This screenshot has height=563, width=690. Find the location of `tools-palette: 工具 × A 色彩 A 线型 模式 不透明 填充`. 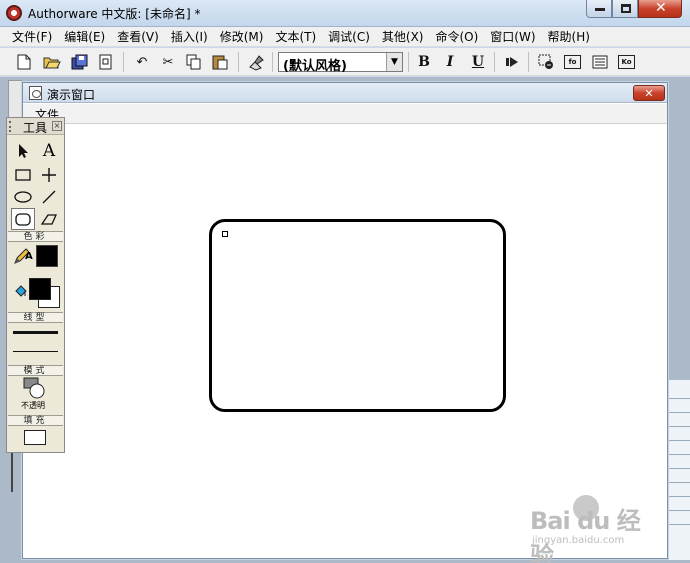

tools-palette: 工具 × A 色彩 A 线型 模式 不透明 填充 is located at coordinates (35, 285).